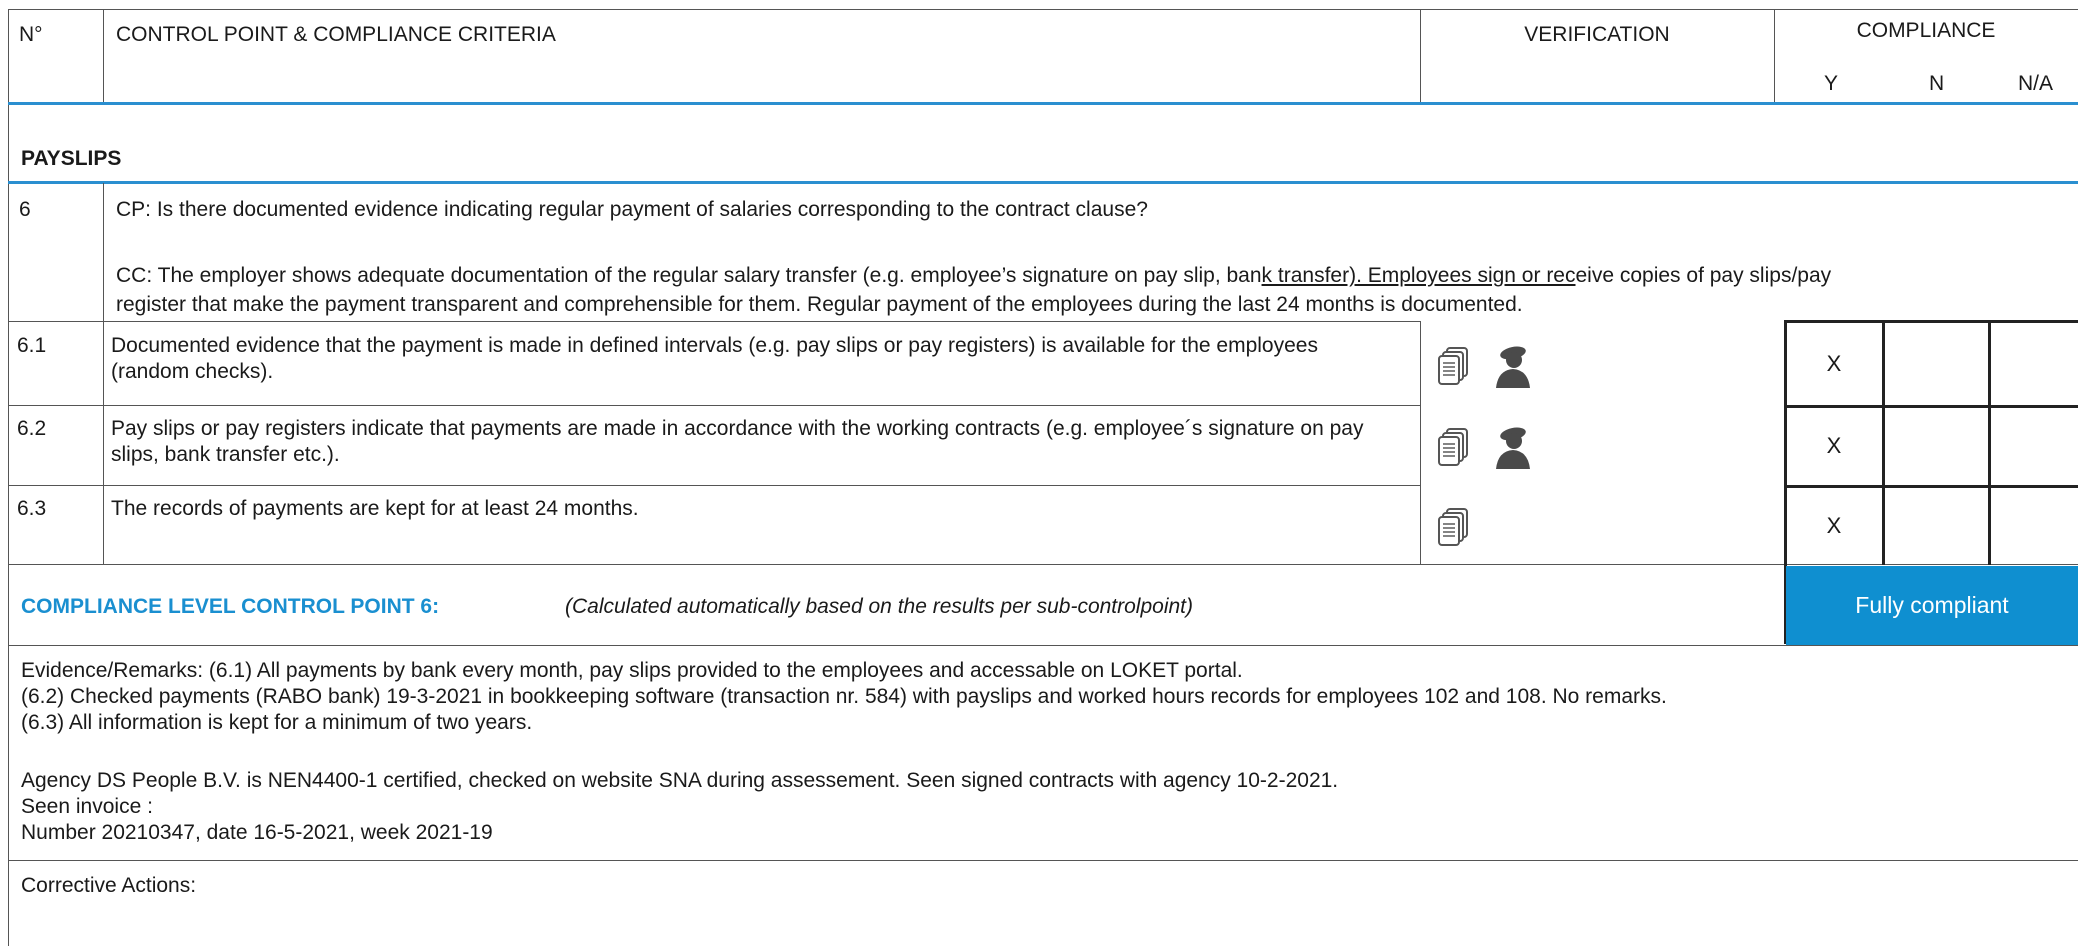 Image resolution: width=2078 pixels, height=946 pixels. Describe the element at coordinates (8, 477) in the screenshot. I see `table-left-border` at that location.